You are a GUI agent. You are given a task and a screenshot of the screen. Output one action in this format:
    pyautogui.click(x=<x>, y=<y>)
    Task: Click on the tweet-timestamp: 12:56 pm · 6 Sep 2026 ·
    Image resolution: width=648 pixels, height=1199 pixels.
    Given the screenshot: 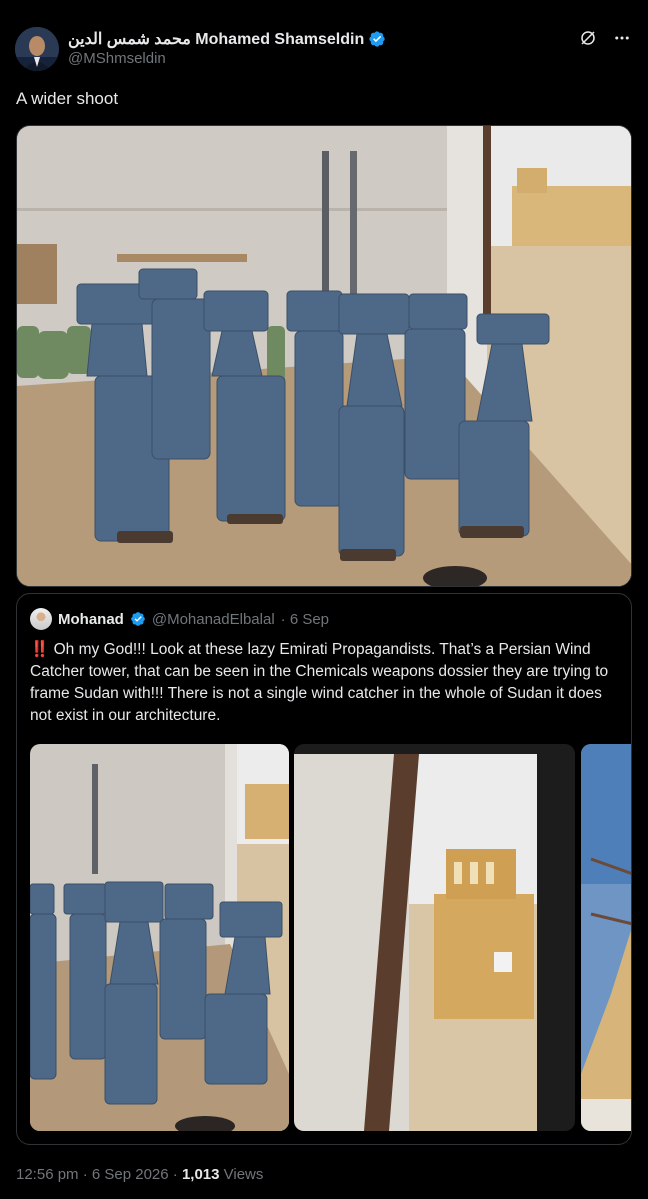 What is the action you would take?
    pyautogui.click(x=99, y=1174)
    